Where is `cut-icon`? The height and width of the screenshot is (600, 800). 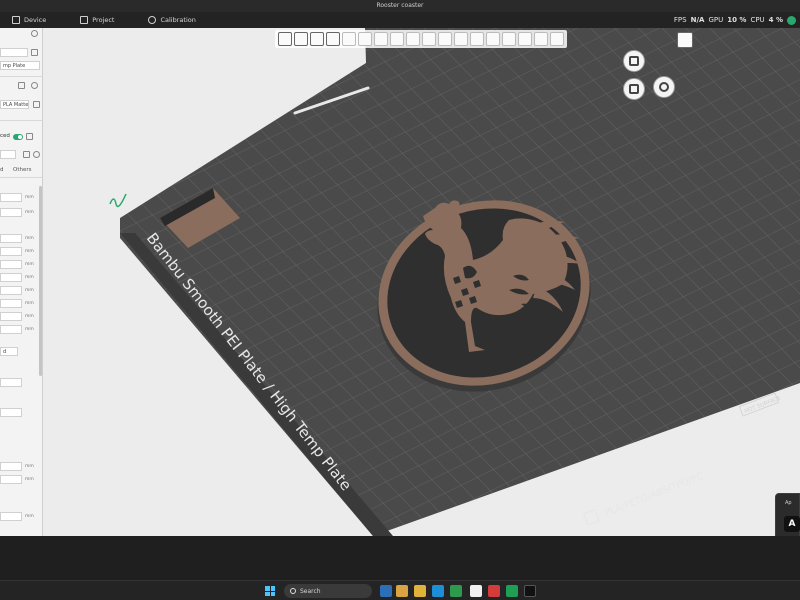
cut-icon is located at coordinates (461, 39).